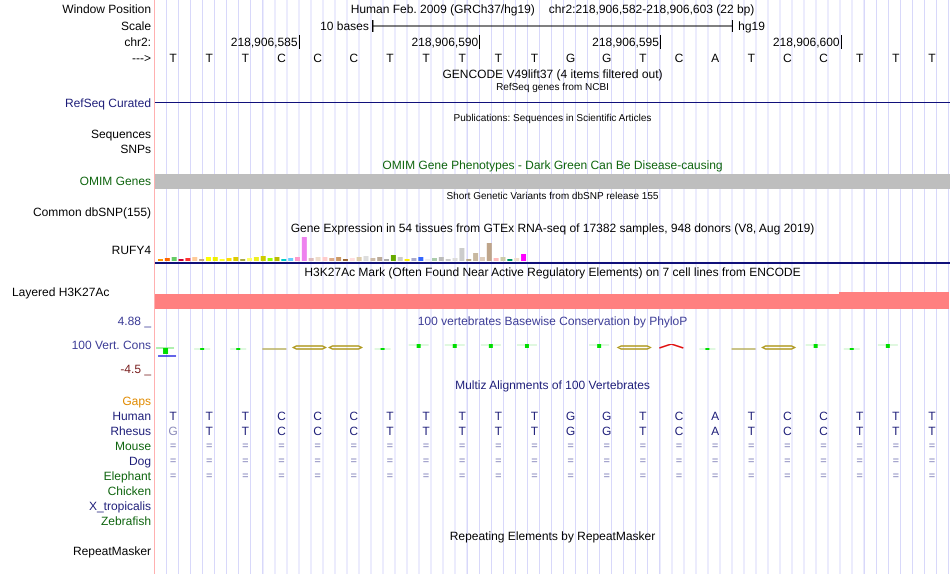  I want to click on ruler-tick: 218,906,585, so click(265, 42).